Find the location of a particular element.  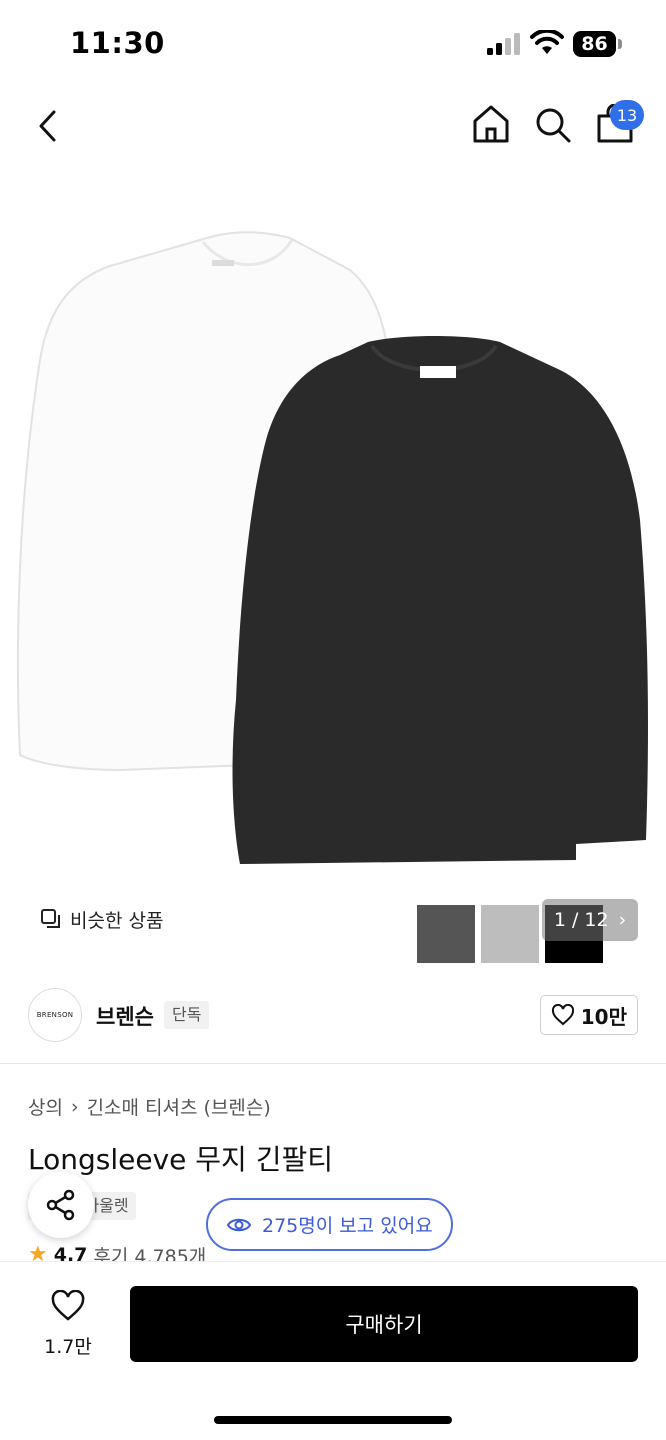

wishlist-button: 1.7만 is located at coordinates (68, 1324).